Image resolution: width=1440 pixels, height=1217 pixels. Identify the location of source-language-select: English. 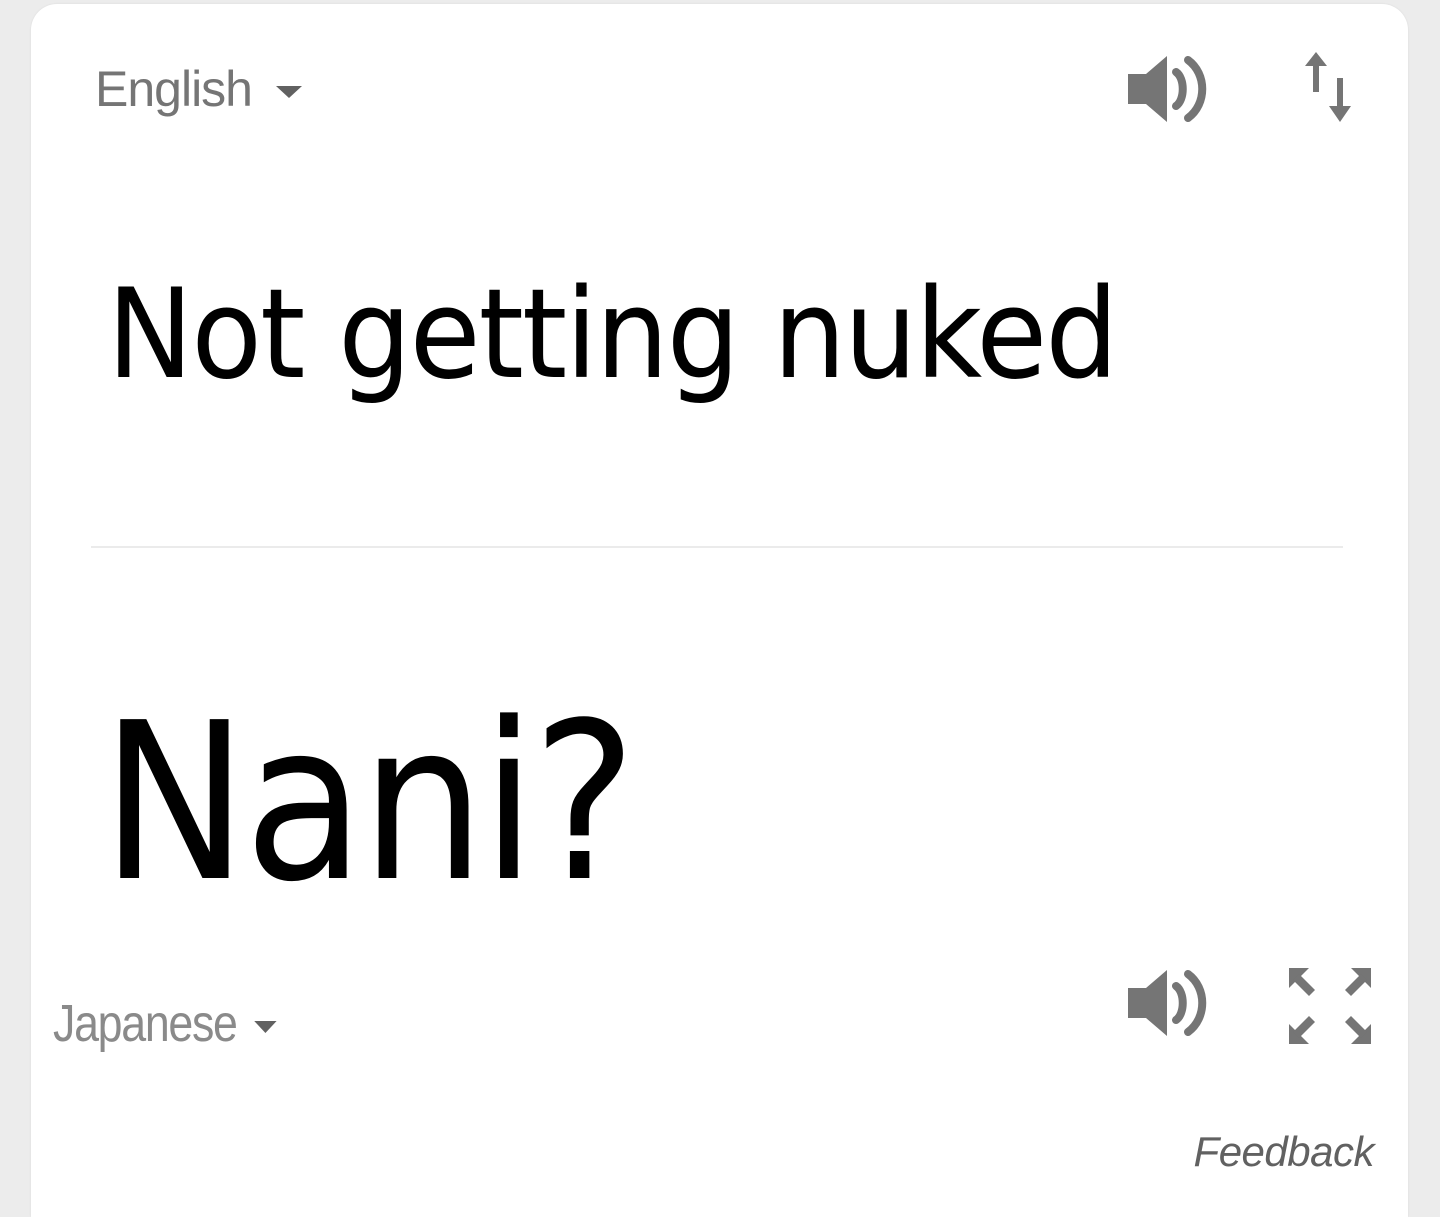
(198, 89).